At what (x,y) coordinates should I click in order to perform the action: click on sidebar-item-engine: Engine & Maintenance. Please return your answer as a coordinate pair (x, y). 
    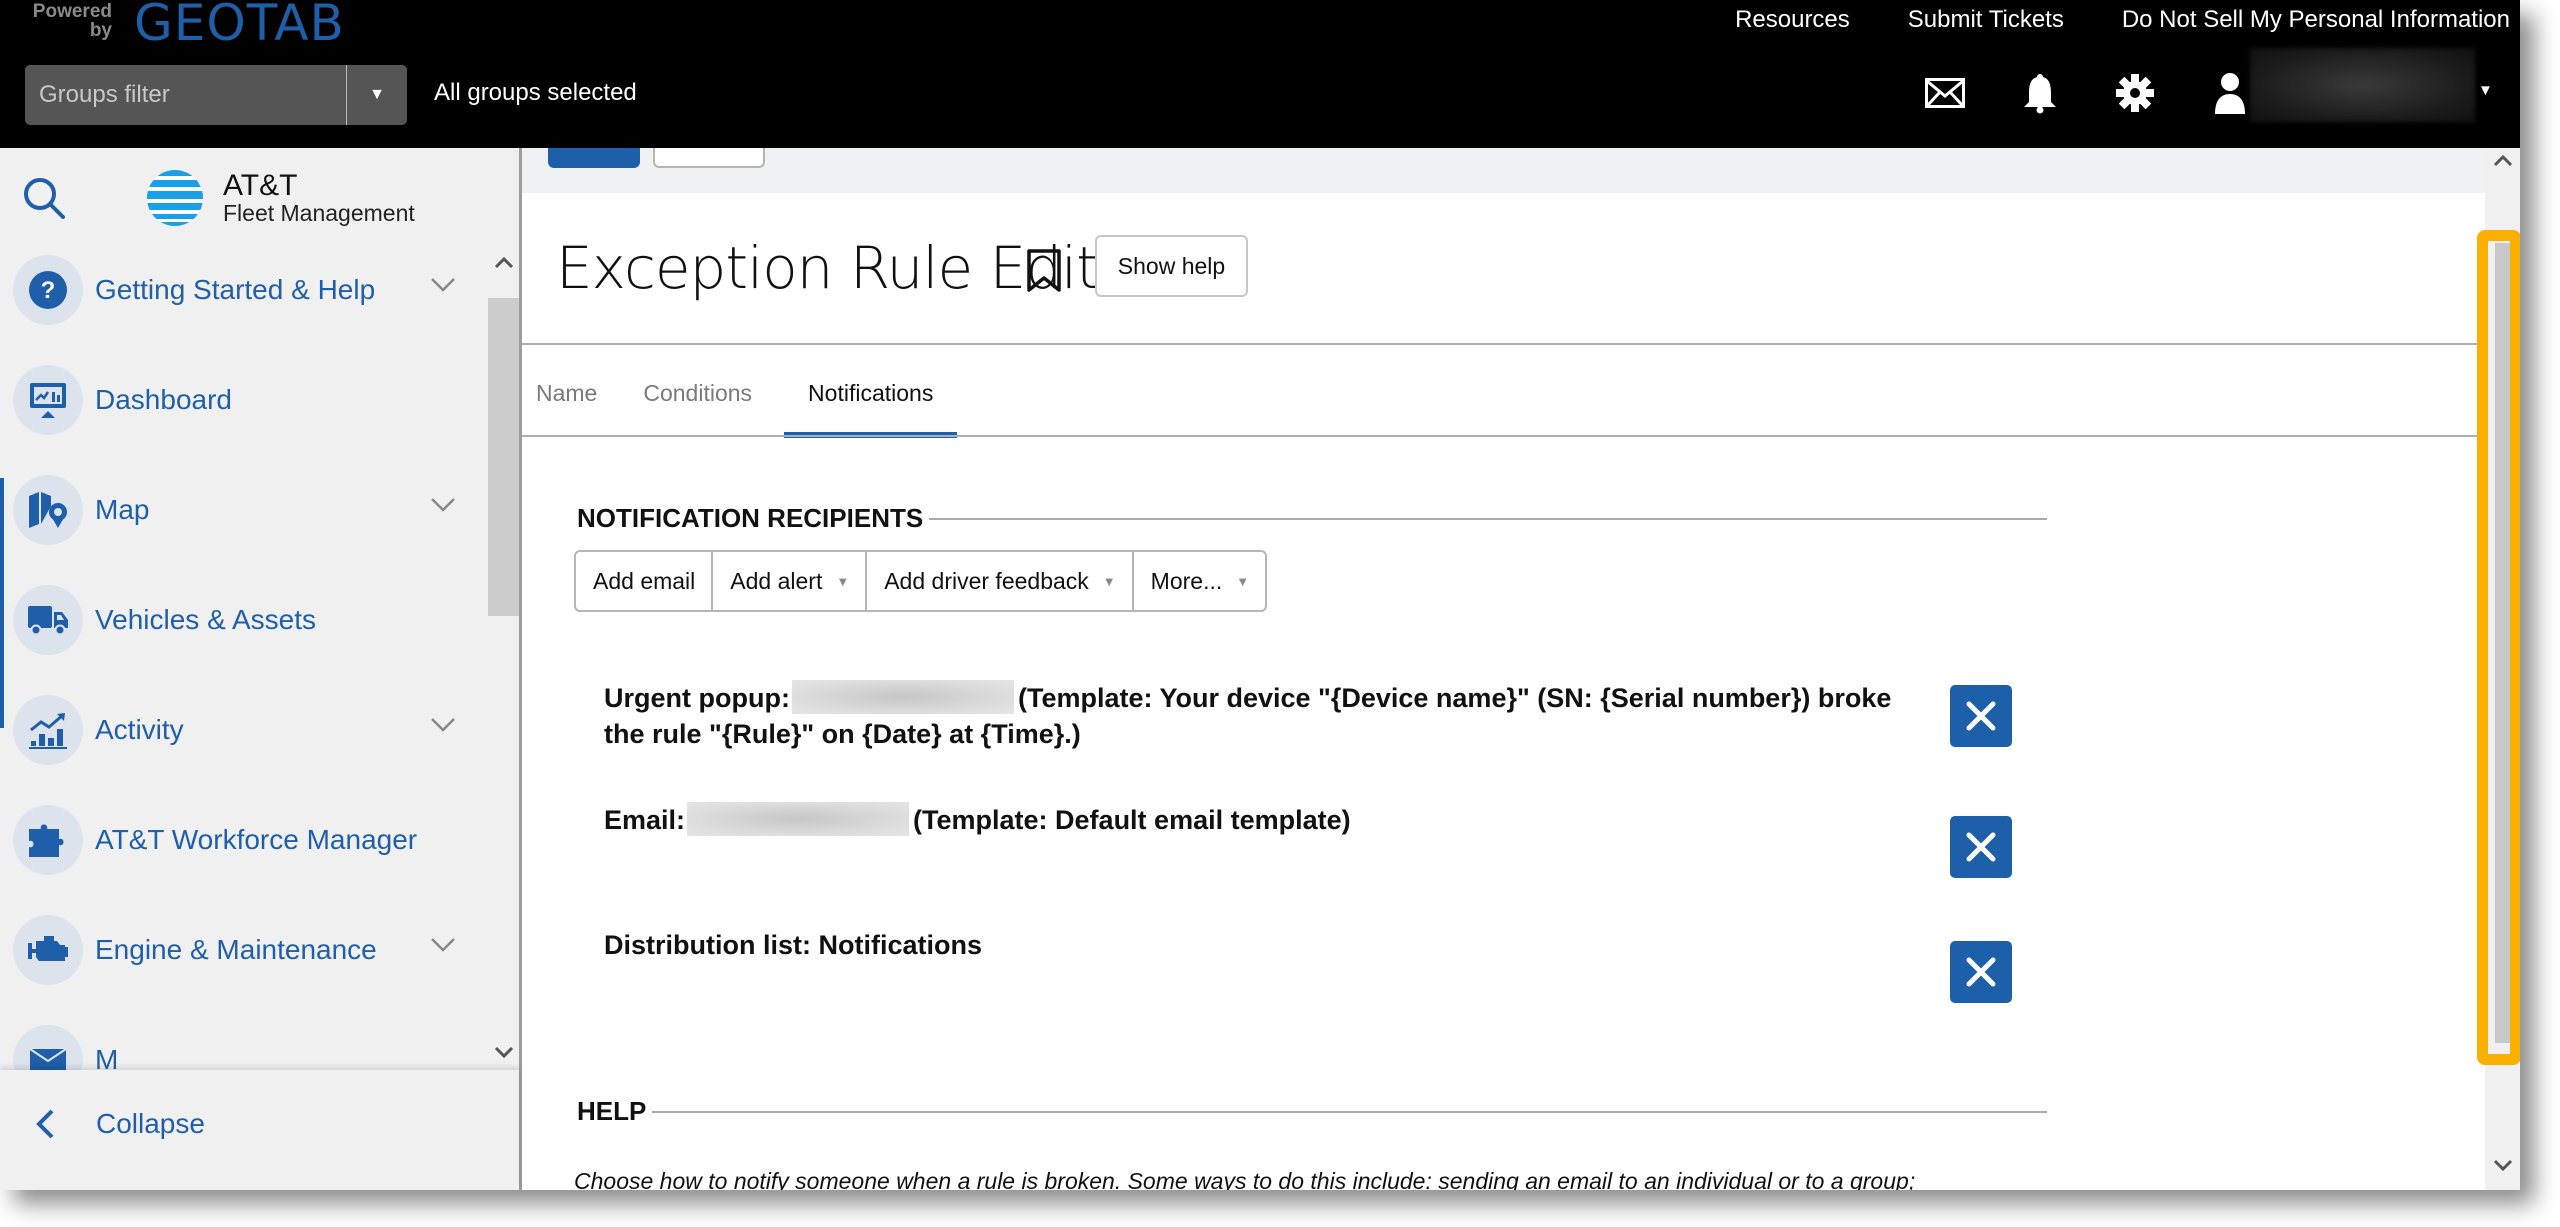
    Looking at the image, I should click on (240, 950).